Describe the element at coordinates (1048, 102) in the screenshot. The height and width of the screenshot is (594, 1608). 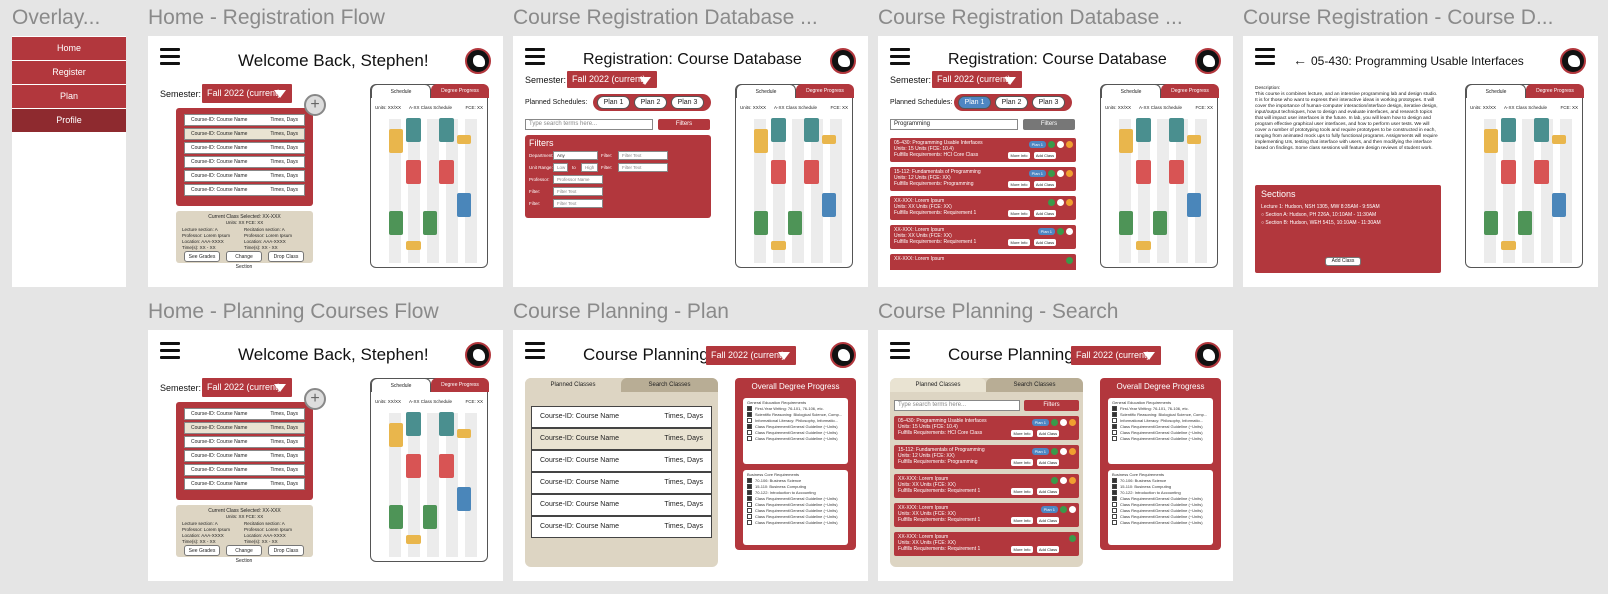
I see `plan-3-button: Plan 3` at that location.